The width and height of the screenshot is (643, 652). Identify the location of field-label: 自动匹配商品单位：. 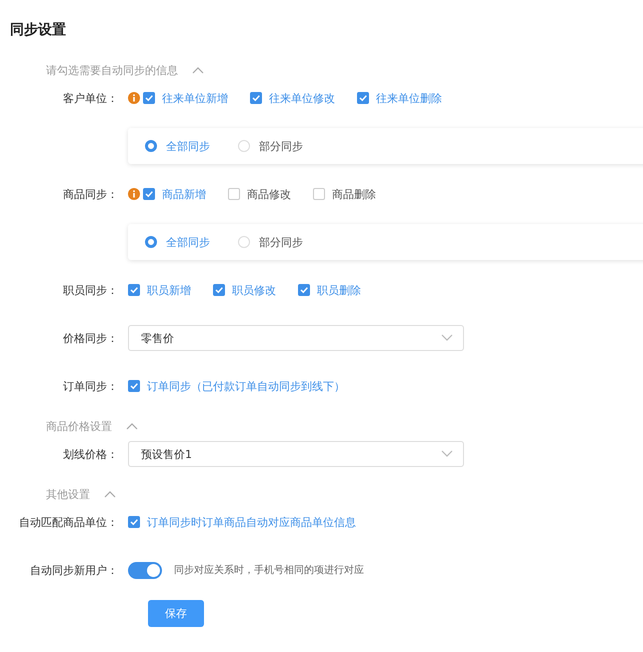
(68, 522).